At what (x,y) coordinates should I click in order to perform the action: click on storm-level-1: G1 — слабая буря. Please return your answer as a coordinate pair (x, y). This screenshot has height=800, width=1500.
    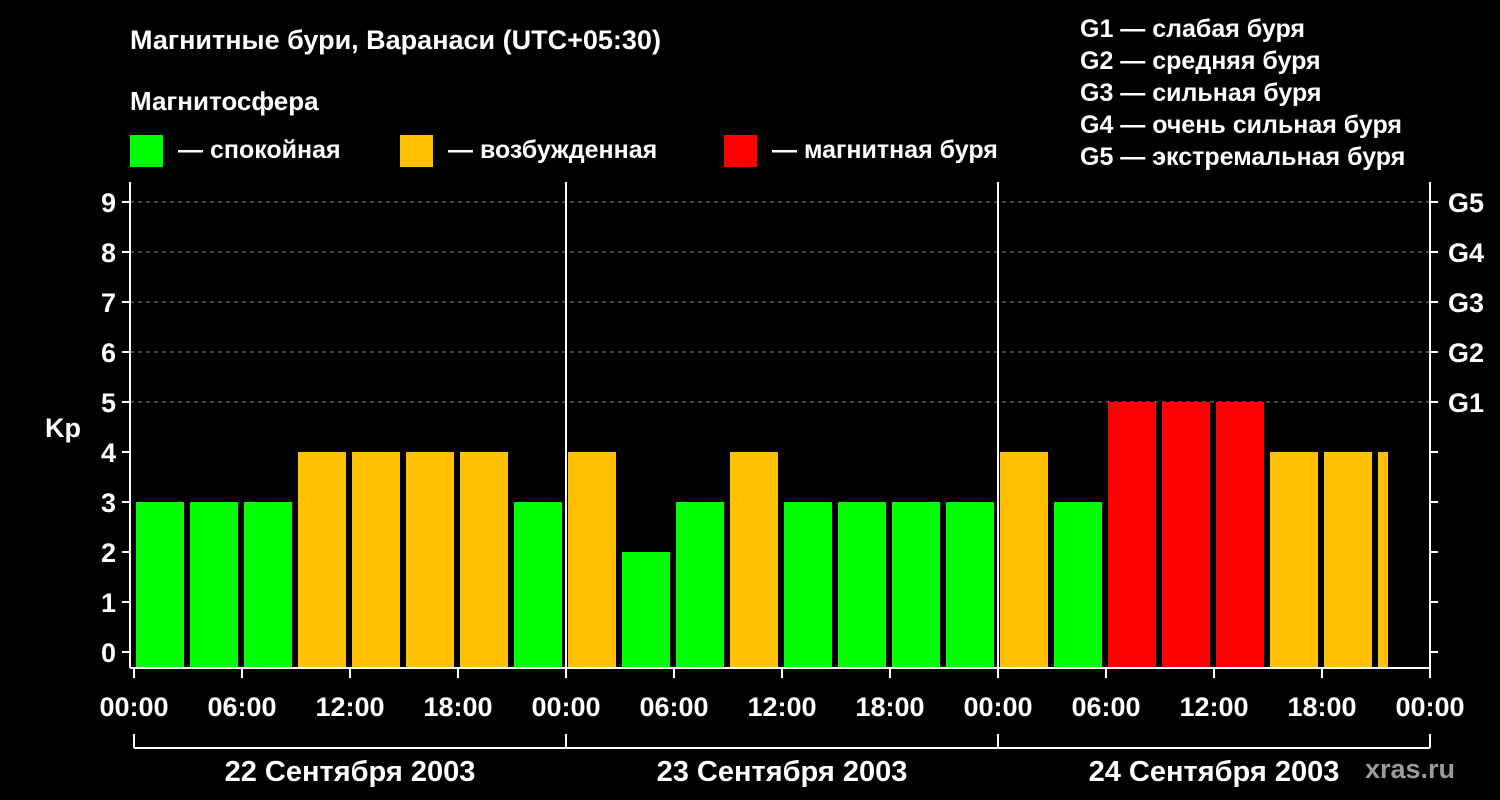
    Looking at the image, I should click on (1192, 29).